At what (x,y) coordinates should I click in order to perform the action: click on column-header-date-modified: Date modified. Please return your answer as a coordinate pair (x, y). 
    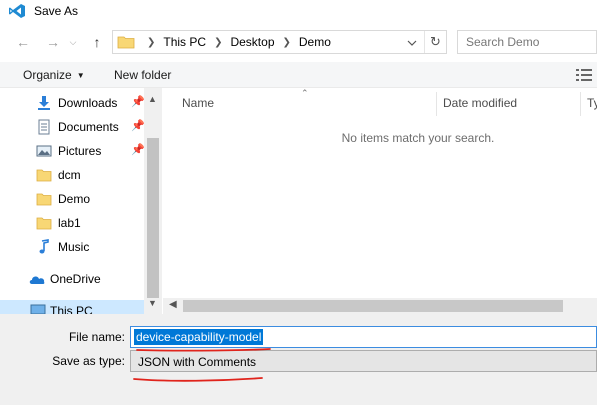
    Looking at the image, I should click on (480, 103).